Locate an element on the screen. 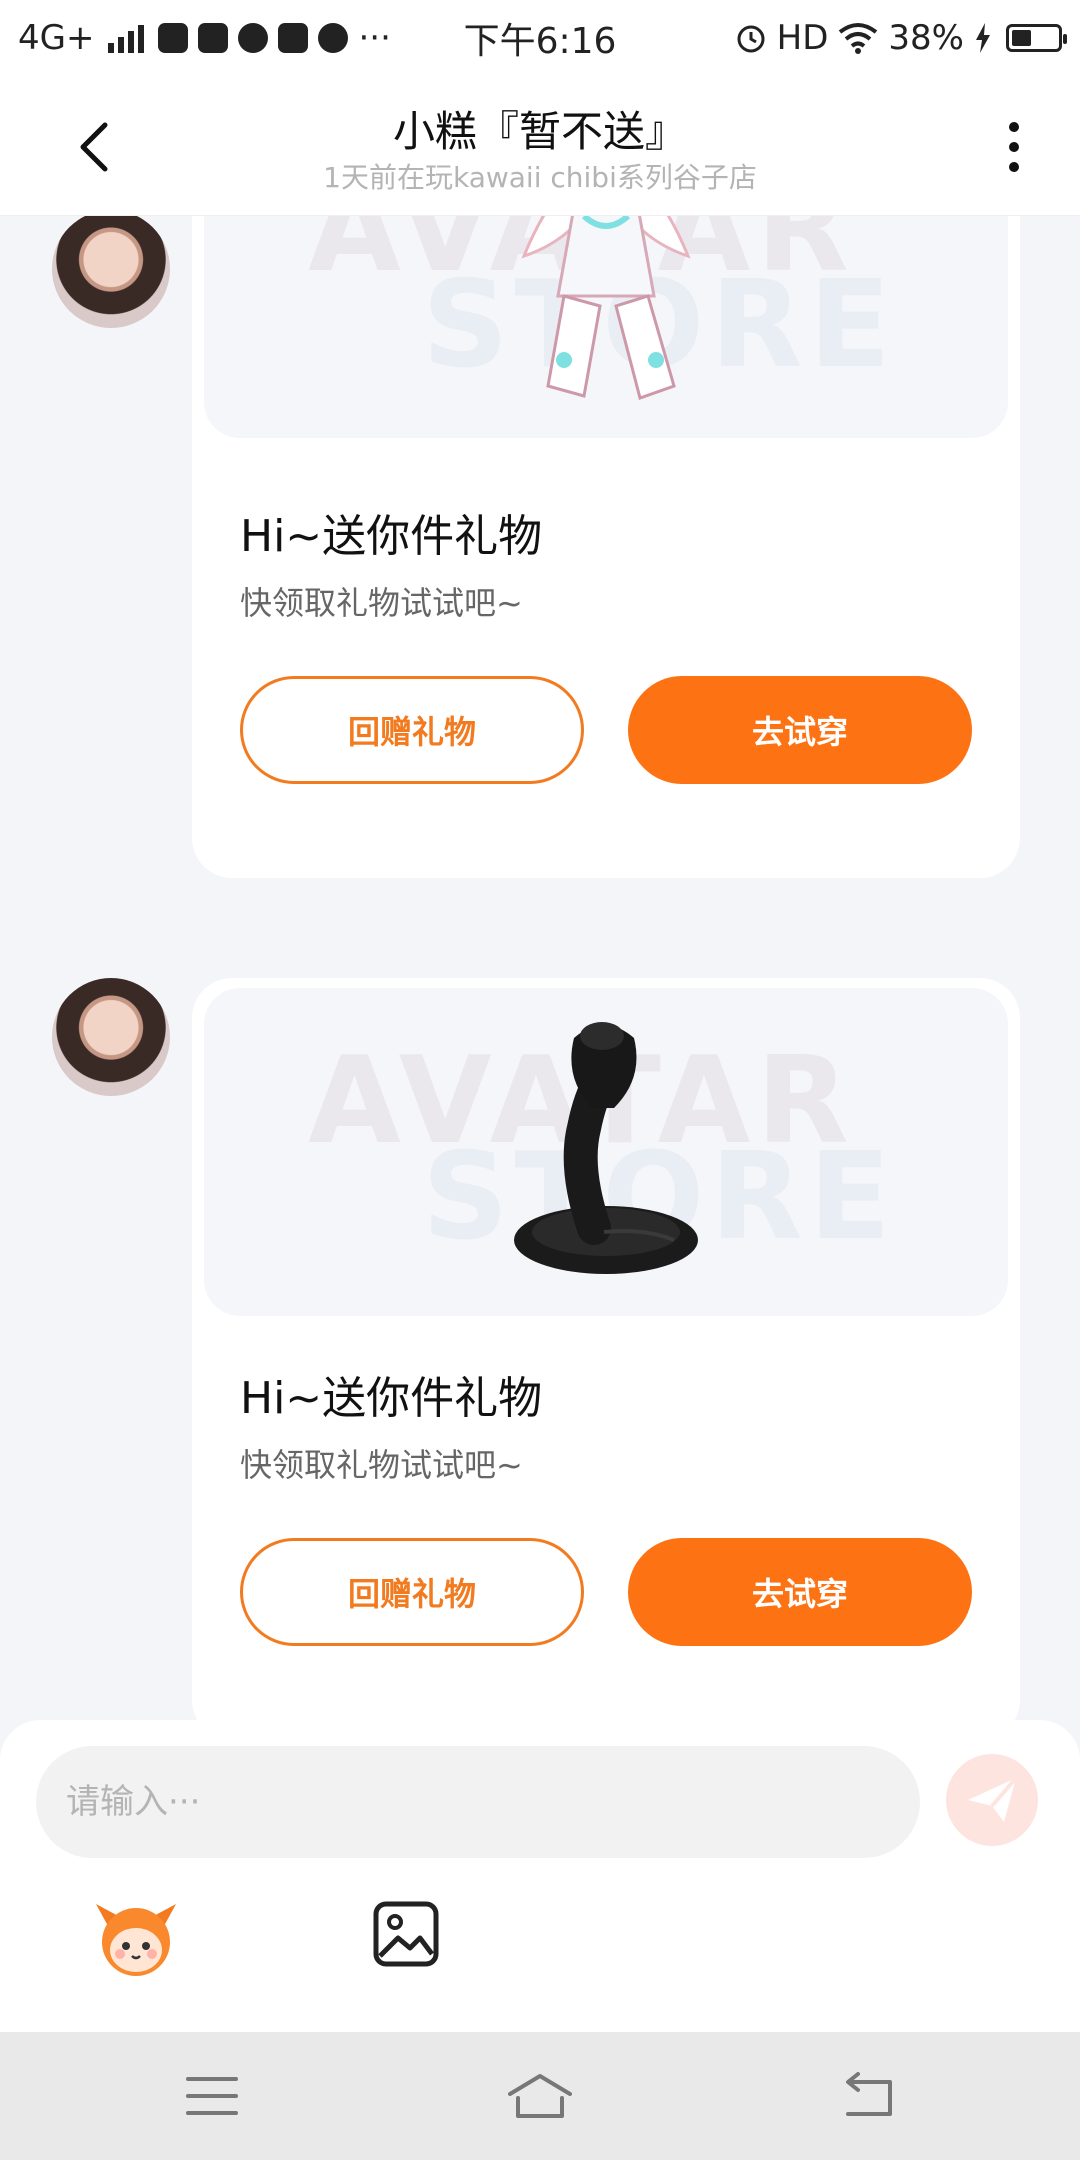  status-bar: 4G+ ··· 下午6:16 HD 38% is located at coordinates (540, 38).